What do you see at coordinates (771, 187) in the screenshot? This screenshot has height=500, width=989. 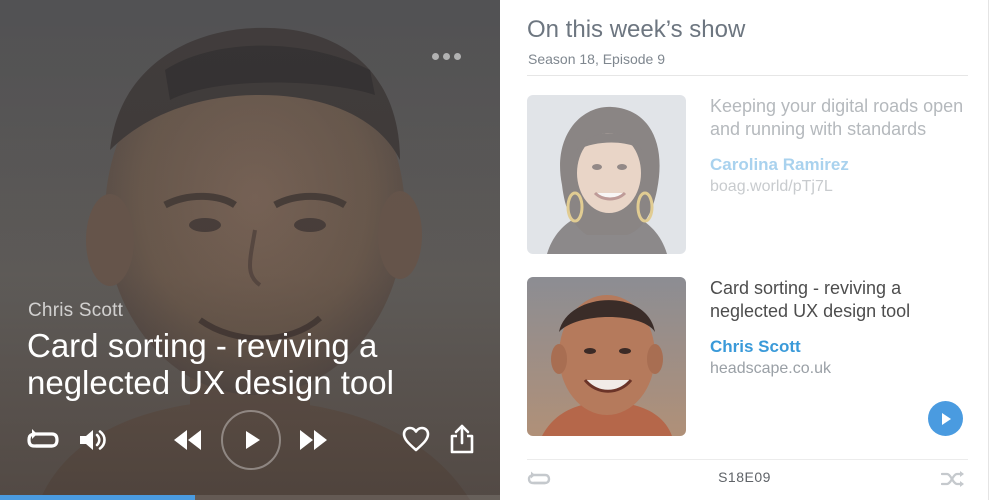 I see `guest-link: boag.world/pTj7L` at bounding box center [771, 187].